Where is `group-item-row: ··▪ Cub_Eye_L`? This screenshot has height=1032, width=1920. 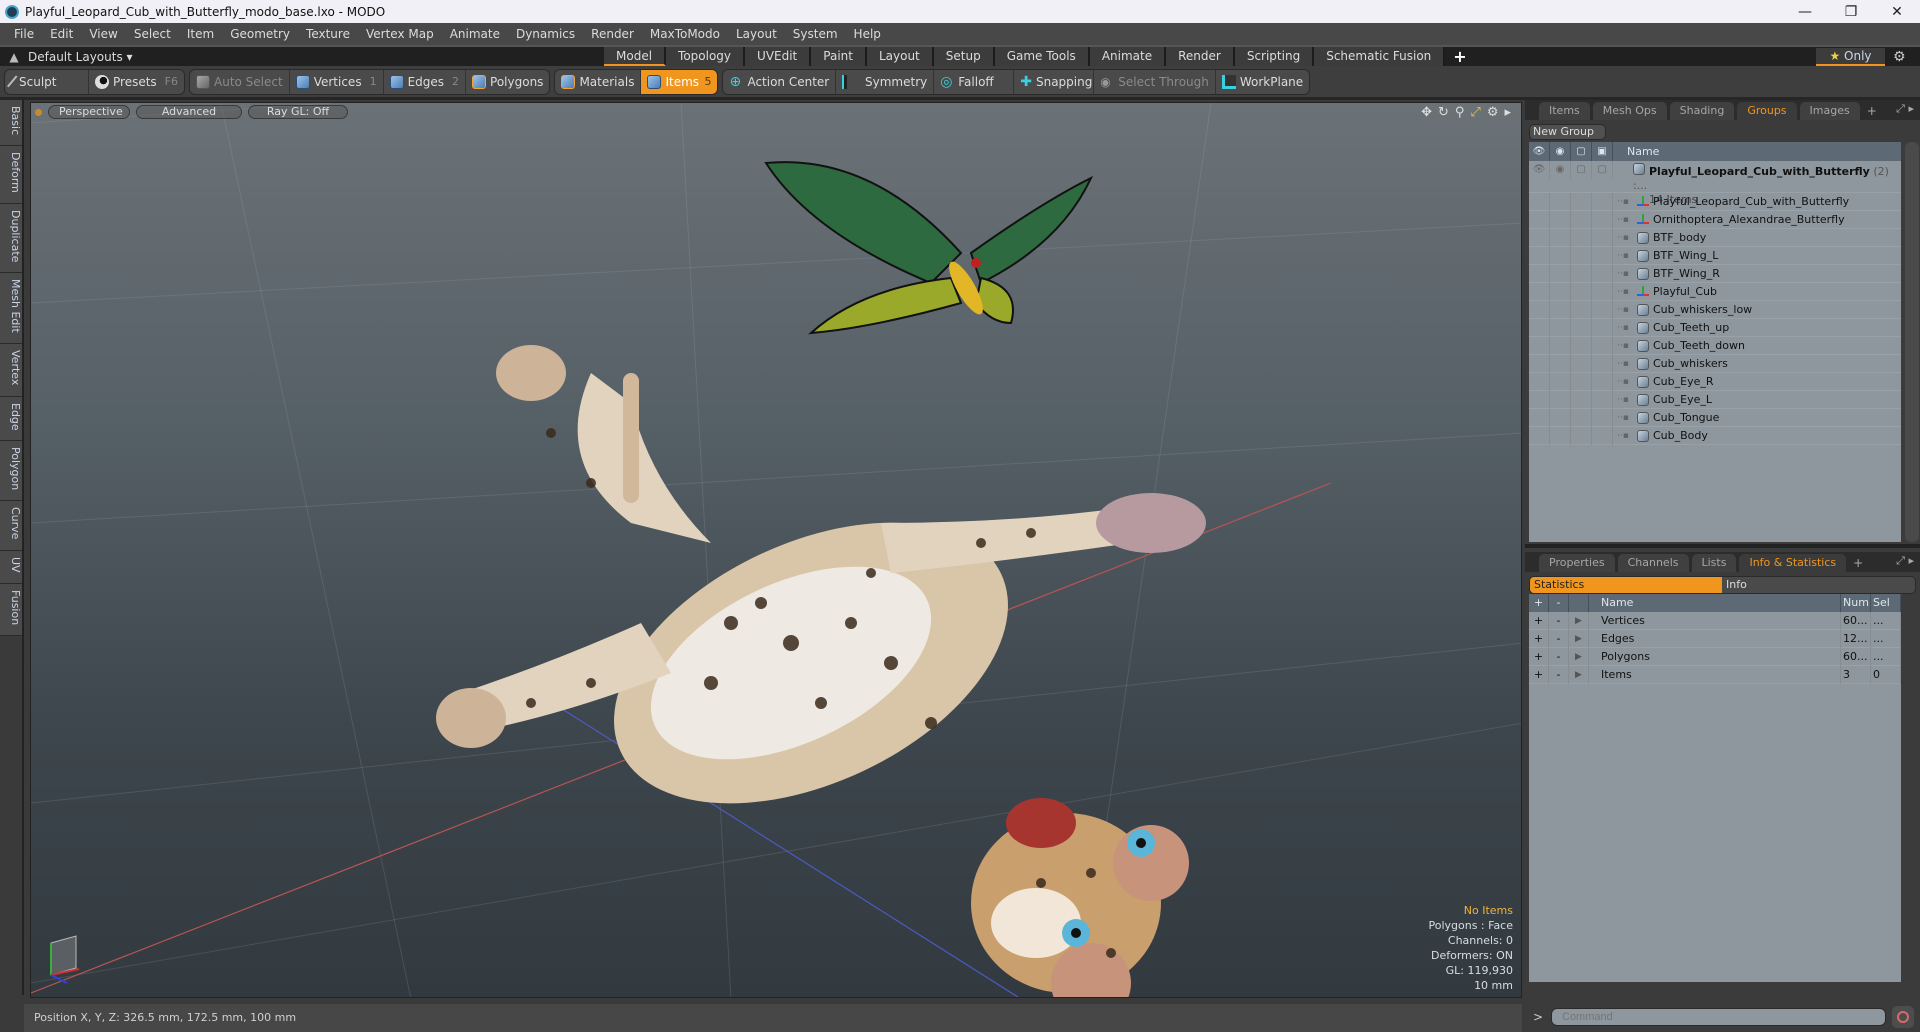 group-item-row: ··▪ Cub_Eye_L is located at coordinates (1715, 399).